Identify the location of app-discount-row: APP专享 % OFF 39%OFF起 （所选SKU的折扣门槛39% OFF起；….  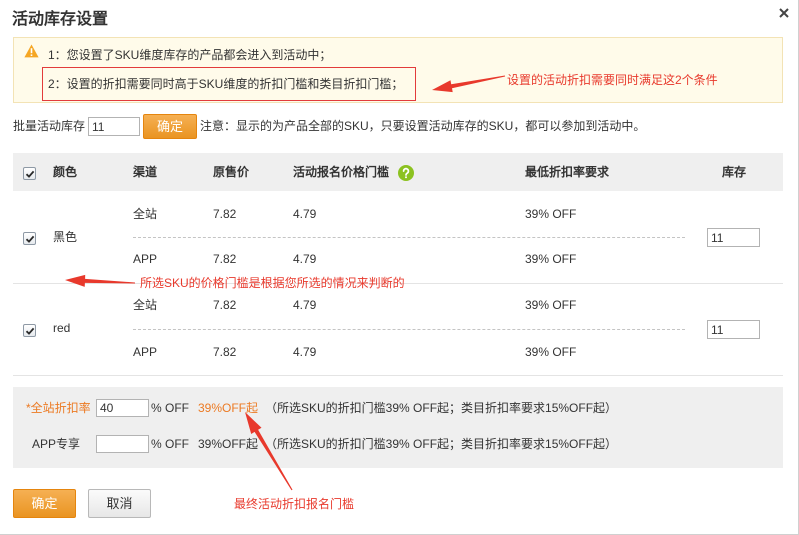
(398, 444).